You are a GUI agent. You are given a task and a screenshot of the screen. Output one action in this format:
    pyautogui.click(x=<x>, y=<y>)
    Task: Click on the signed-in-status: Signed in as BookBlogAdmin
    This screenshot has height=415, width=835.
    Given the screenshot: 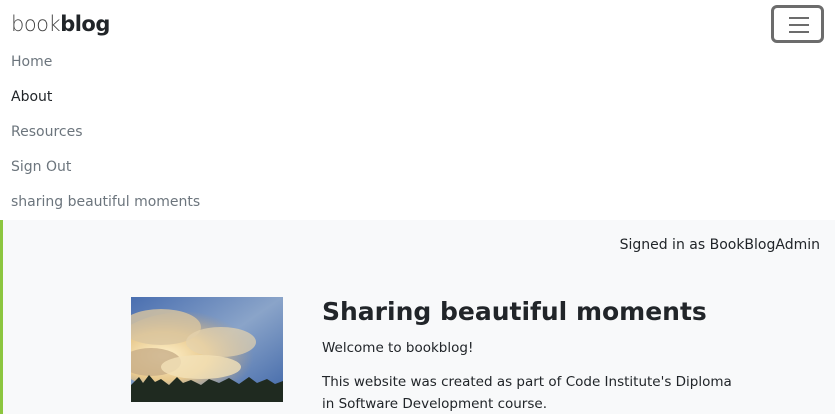 What is the action you would take?
    pyautogui.click(x=719, y=245)
    